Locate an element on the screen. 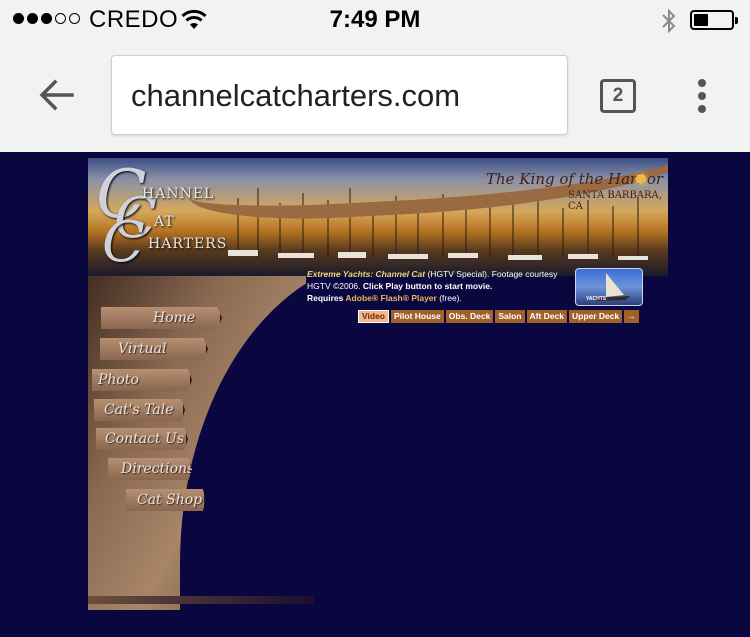  nav-cats-tale: Cat's Tale is located at coordinates (139, 410).